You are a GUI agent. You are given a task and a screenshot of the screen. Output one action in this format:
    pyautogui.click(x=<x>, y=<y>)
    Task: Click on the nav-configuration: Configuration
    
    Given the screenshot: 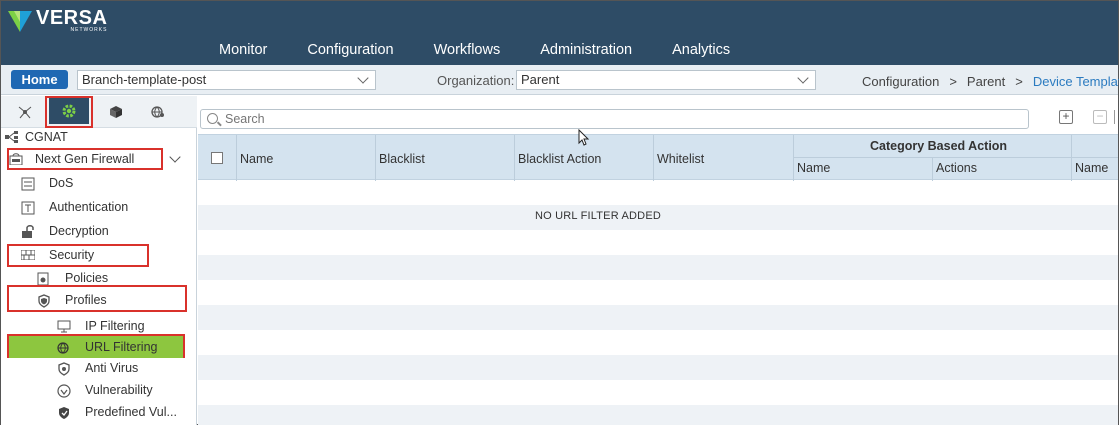 What is the action you would take?
    pyautogui.click(x=350, y=50)
    